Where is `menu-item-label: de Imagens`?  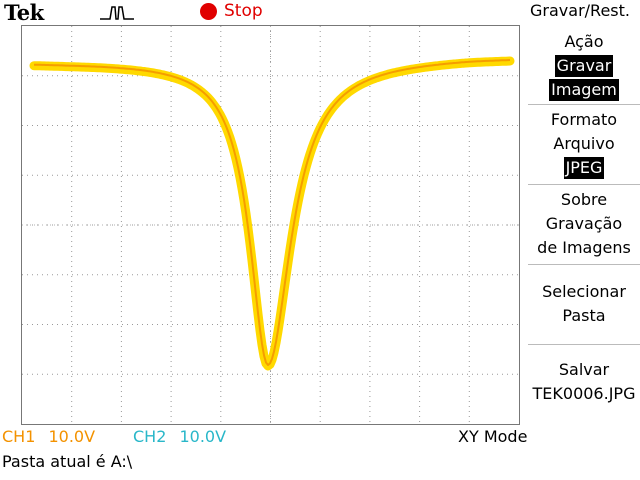 menu-item-label: de Imagens is located at coordinates (584, 247).